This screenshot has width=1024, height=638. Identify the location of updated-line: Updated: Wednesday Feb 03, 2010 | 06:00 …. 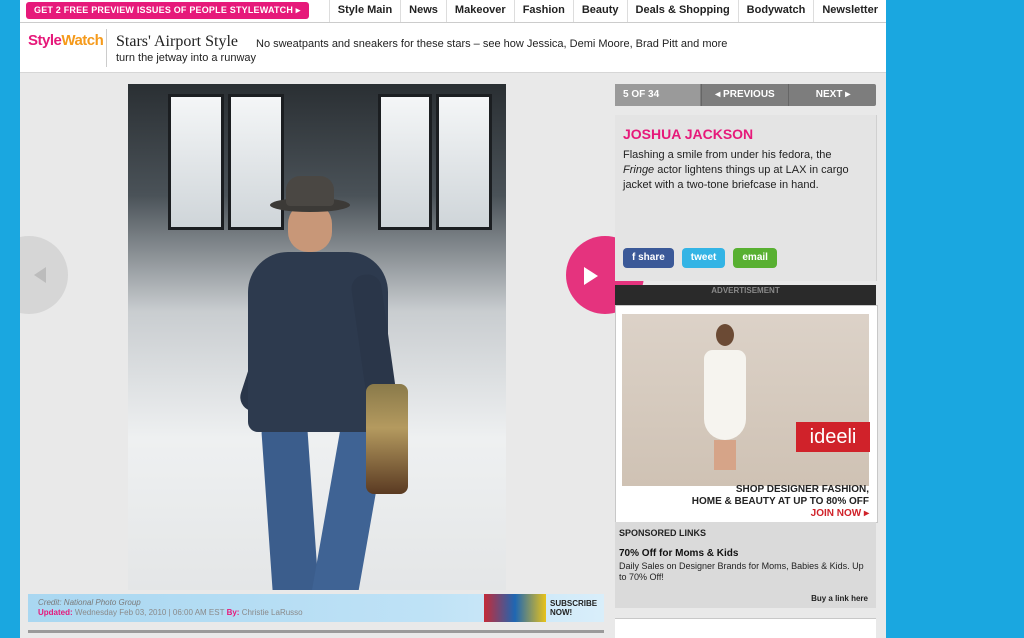
(170, 612).